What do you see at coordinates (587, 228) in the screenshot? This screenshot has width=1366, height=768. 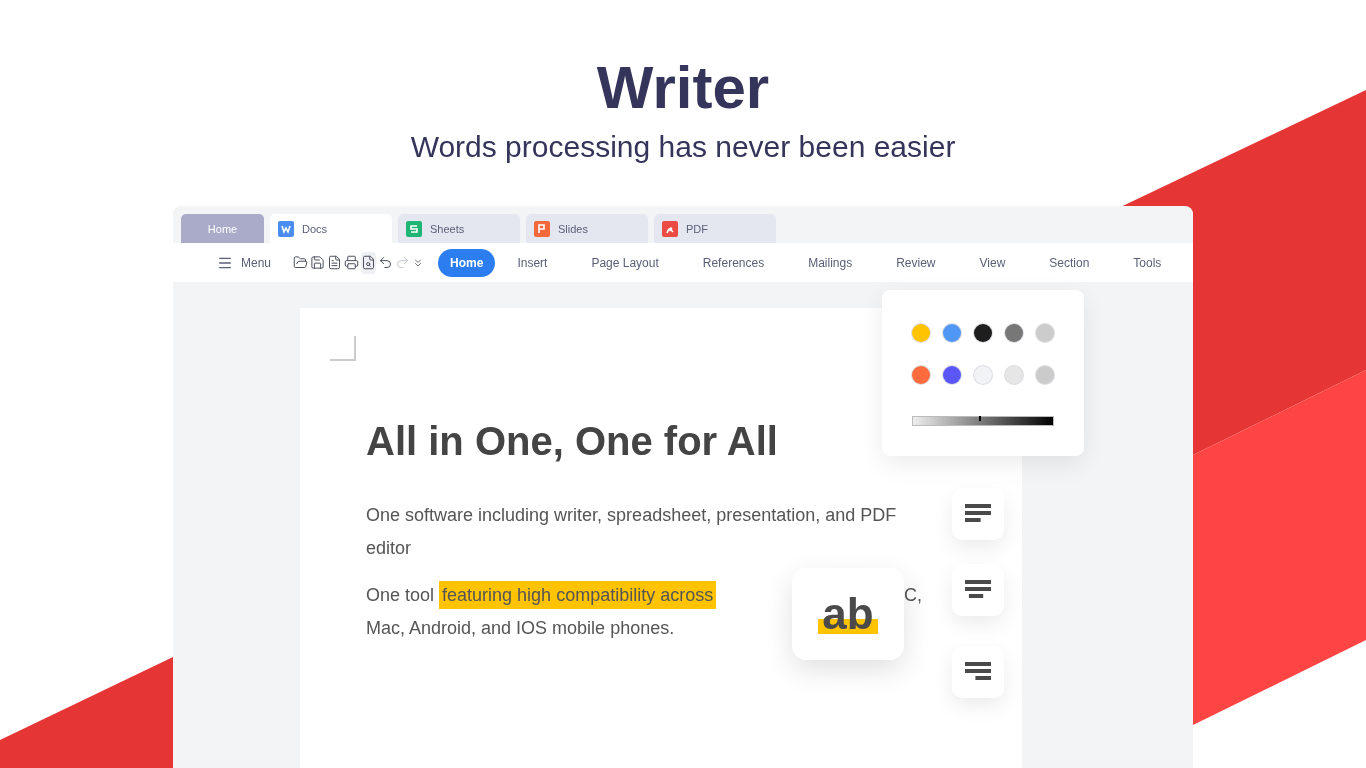 I see `app-tab: Slides` at bounding box center [587, 228].